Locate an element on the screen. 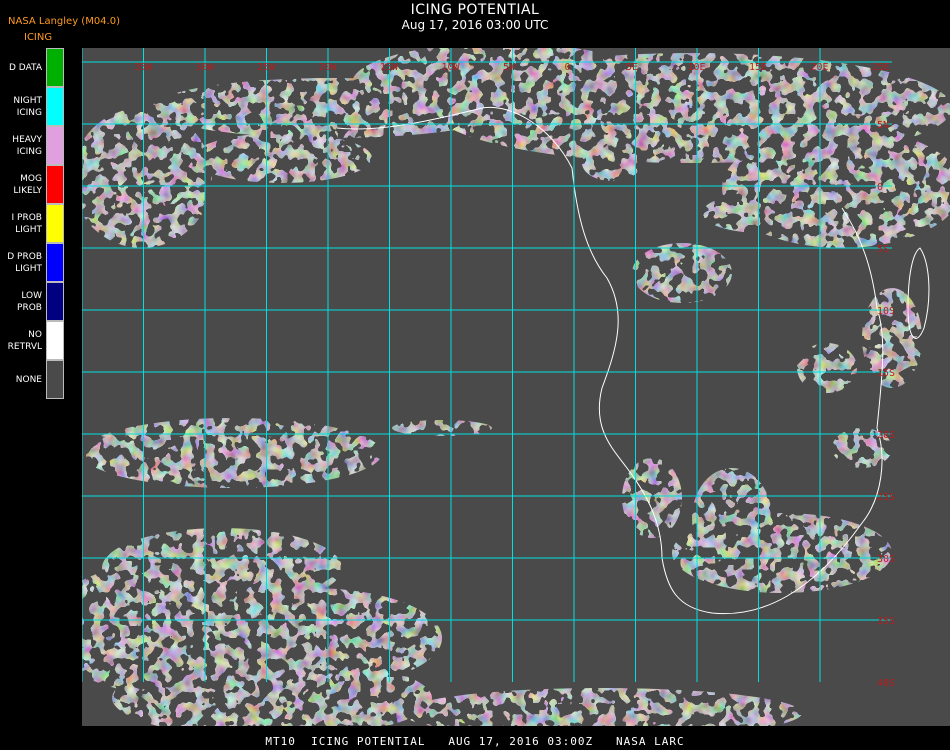  legend-entry: NIGHT ICING is located at coordinates (33, 106).